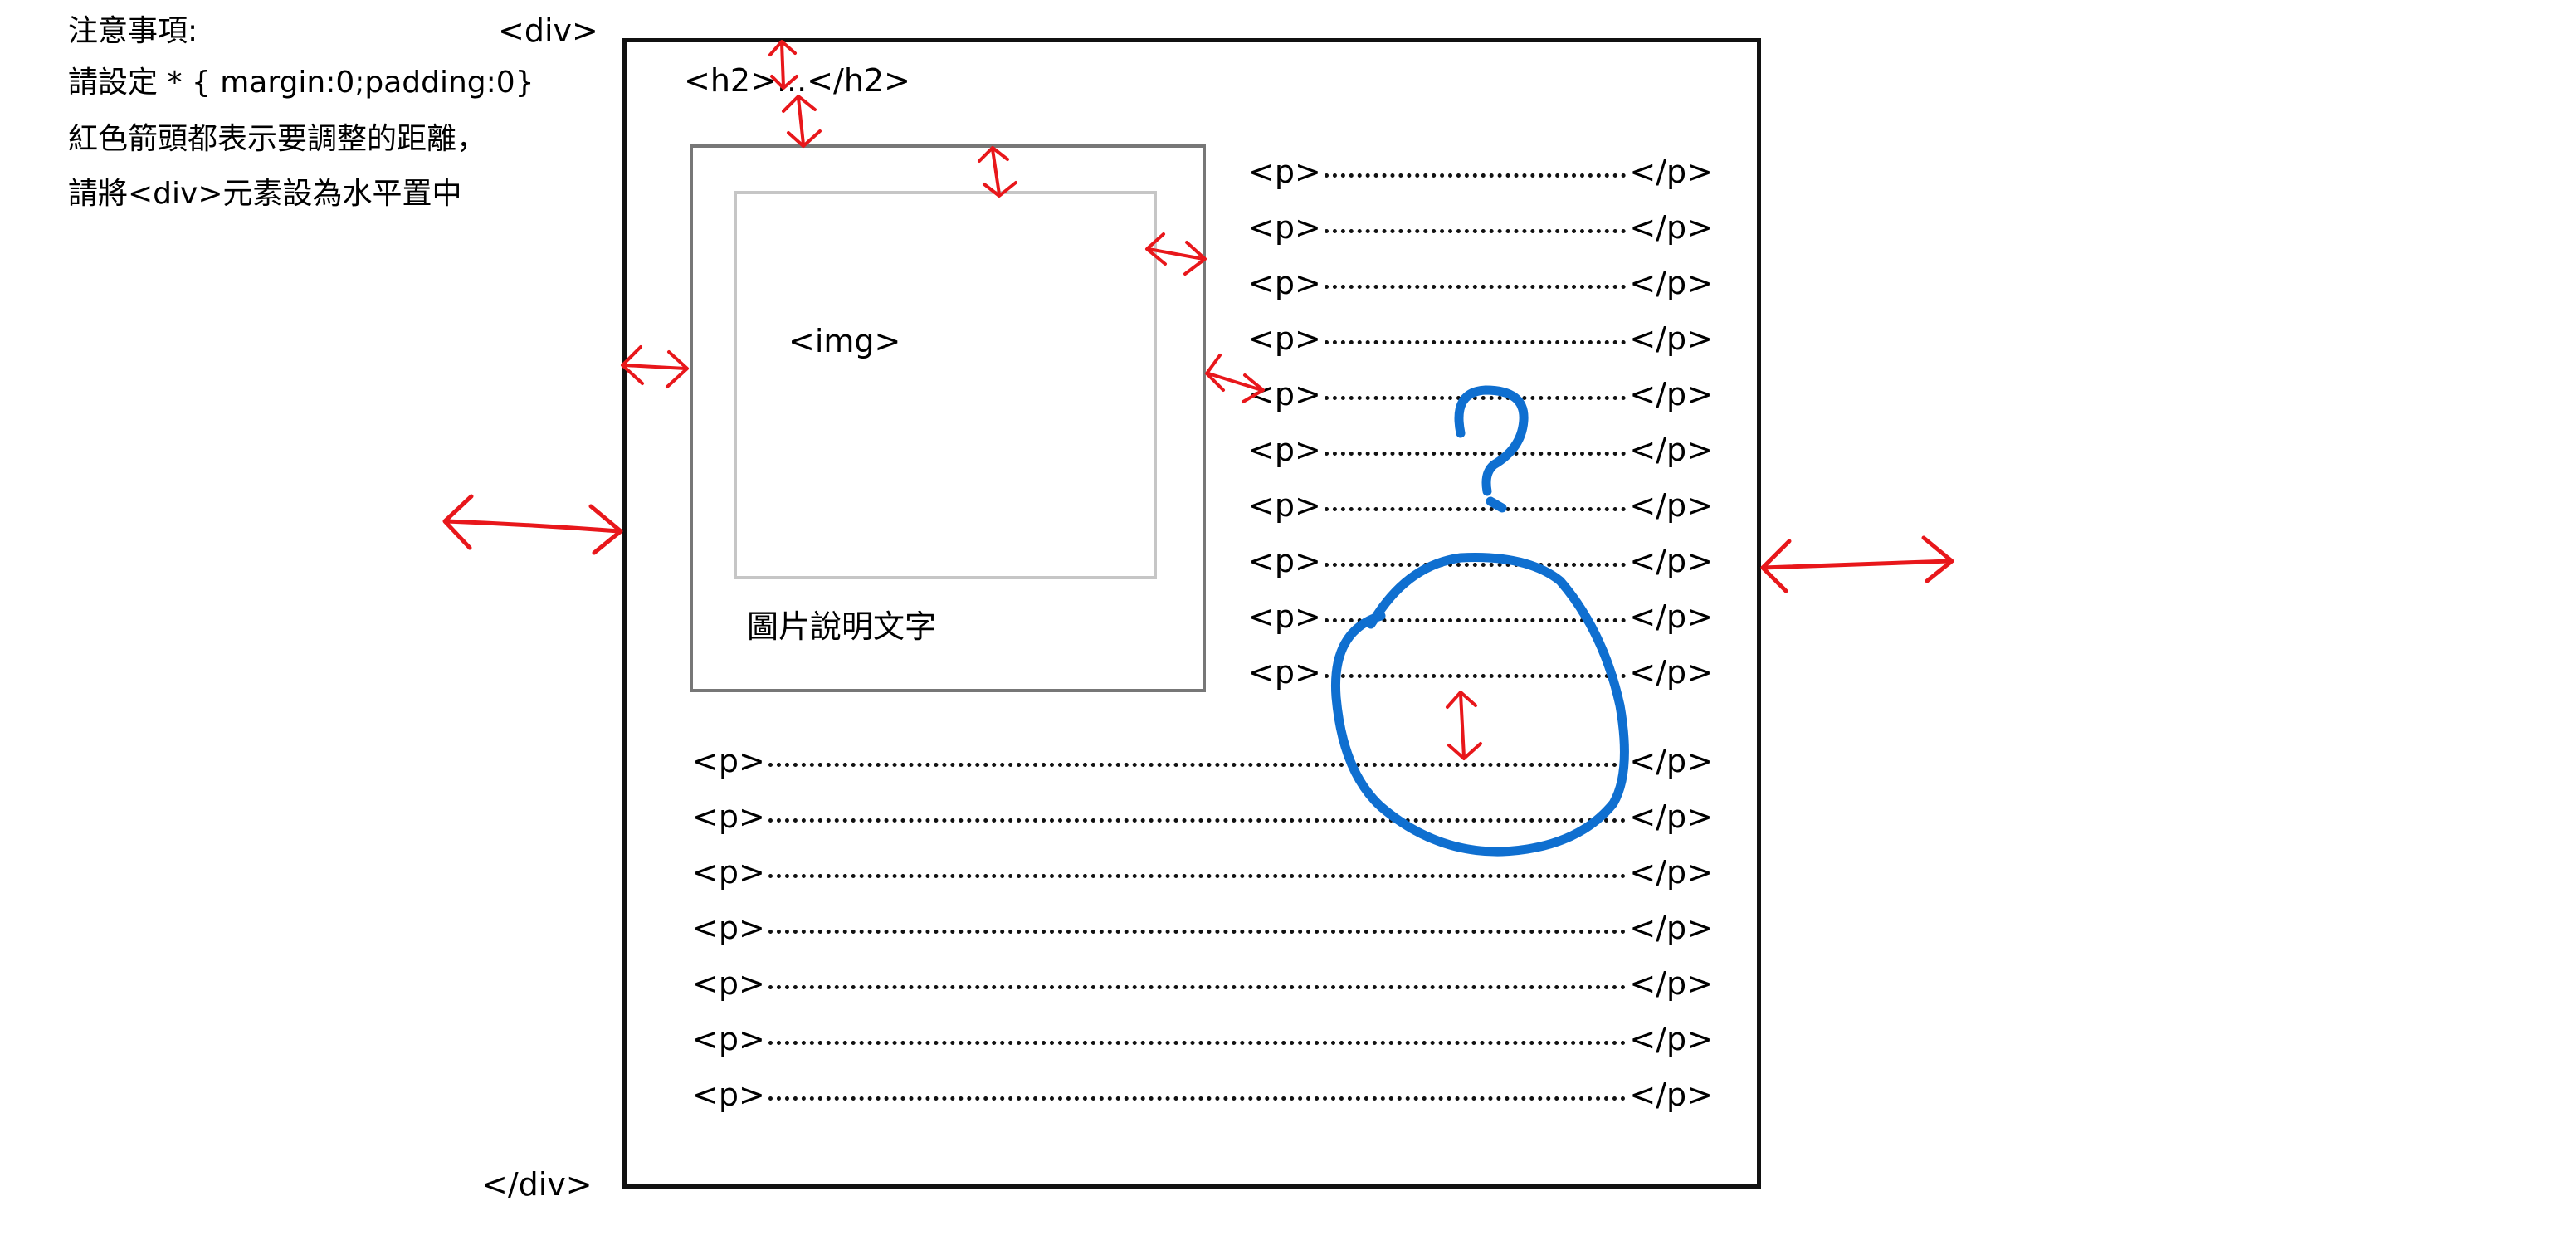 The width and height of the screenshot is (2576, 1235). What do you see at coordinates (1235, 379) in the screenshot?
I see `red-arrow-figure-margin-right` at bounding box center [1235, 379].